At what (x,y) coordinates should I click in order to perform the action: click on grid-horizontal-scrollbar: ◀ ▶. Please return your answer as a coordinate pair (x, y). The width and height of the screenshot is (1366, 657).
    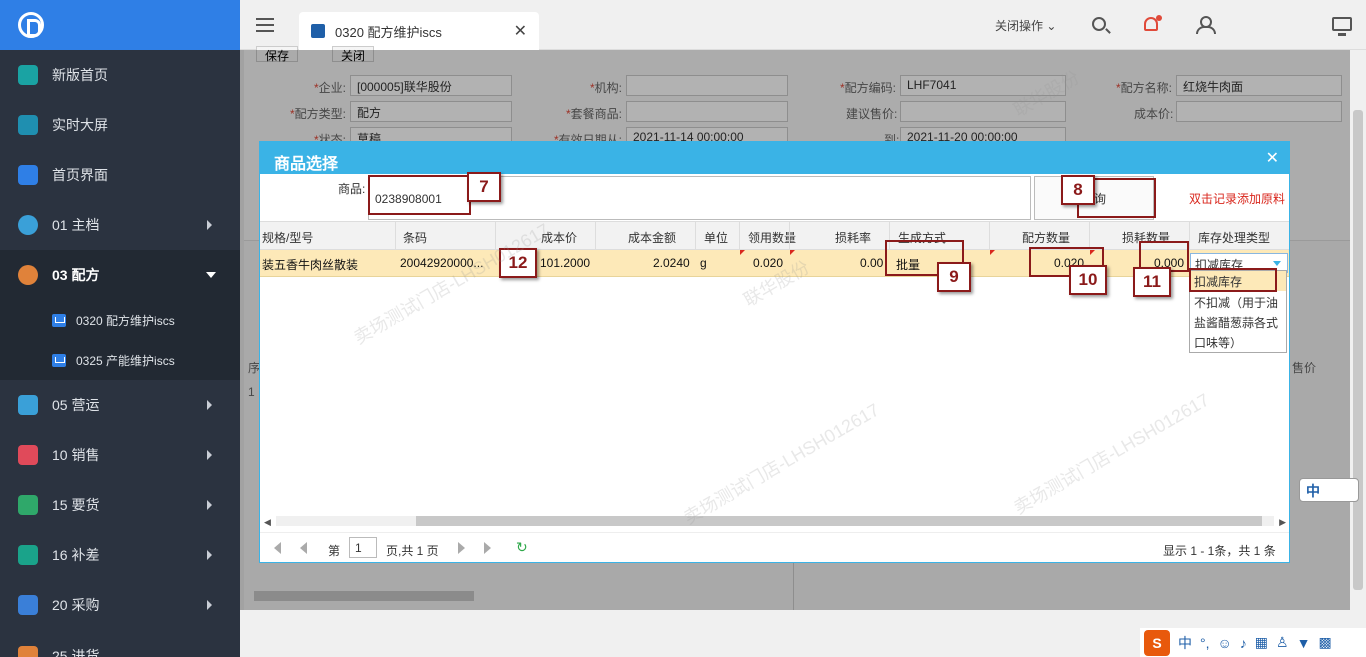
    Looking at the image, I should click on (775, 521).